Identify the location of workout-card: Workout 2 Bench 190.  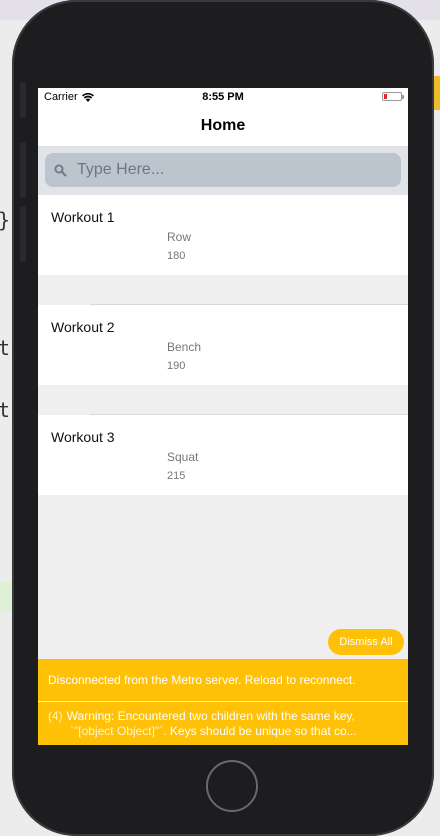
(223, 345).